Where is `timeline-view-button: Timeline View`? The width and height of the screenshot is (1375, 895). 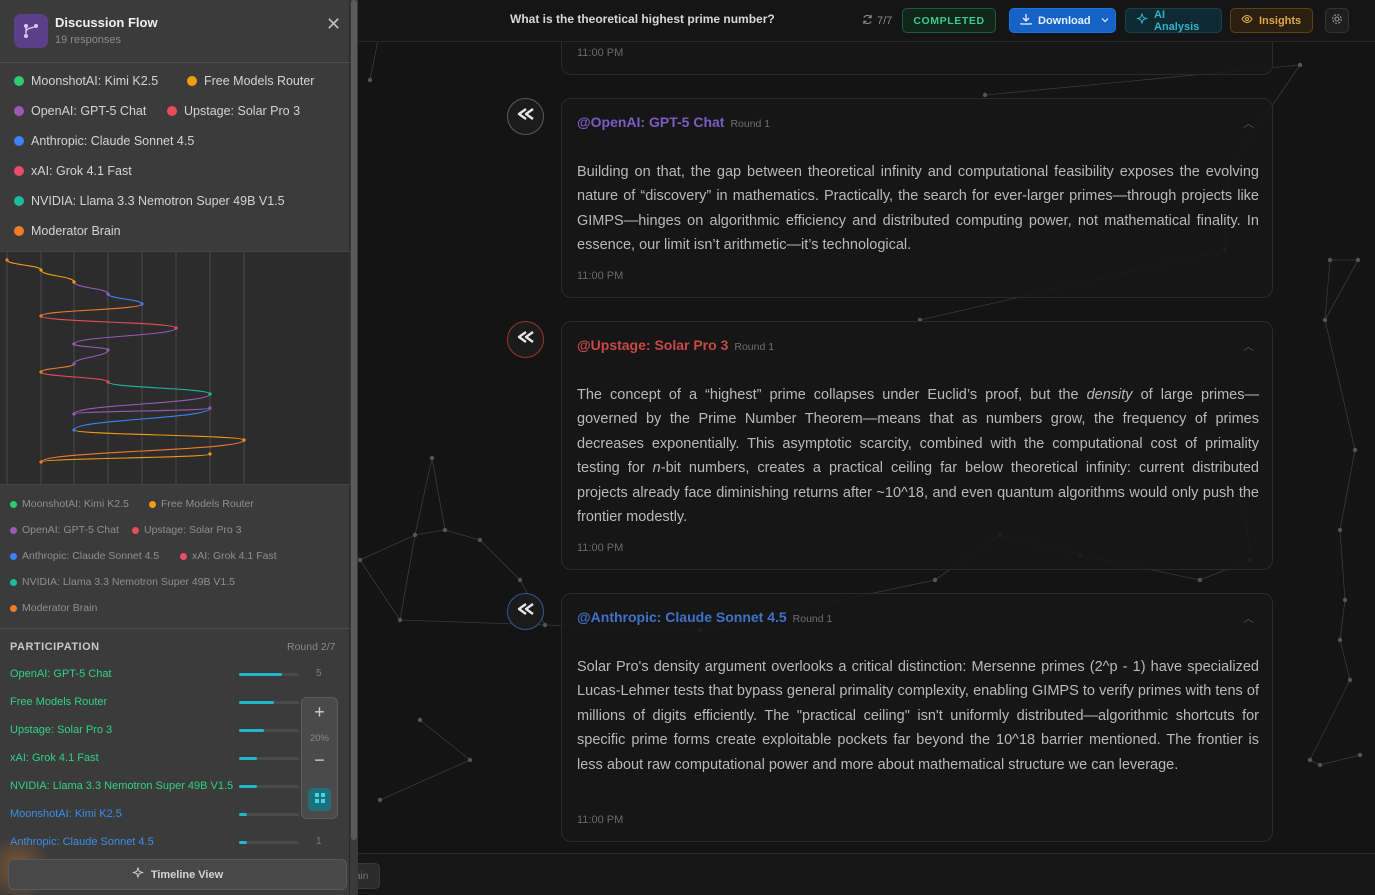 timeline-view-button: Timeline View is located at coordinates (177, 874).